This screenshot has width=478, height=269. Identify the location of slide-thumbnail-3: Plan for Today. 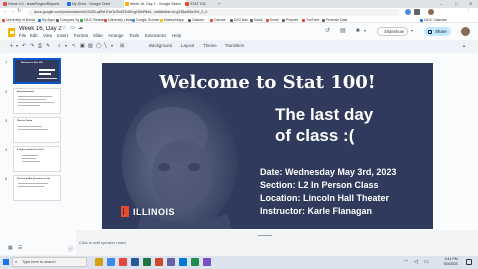
(37, 130).